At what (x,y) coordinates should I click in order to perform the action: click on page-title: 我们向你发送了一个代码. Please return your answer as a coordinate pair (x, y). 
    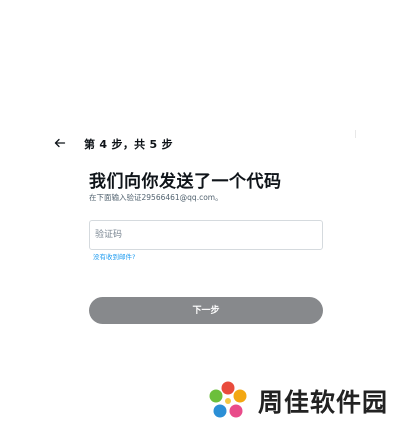
    Looking at the image, I should click on (185, 182).